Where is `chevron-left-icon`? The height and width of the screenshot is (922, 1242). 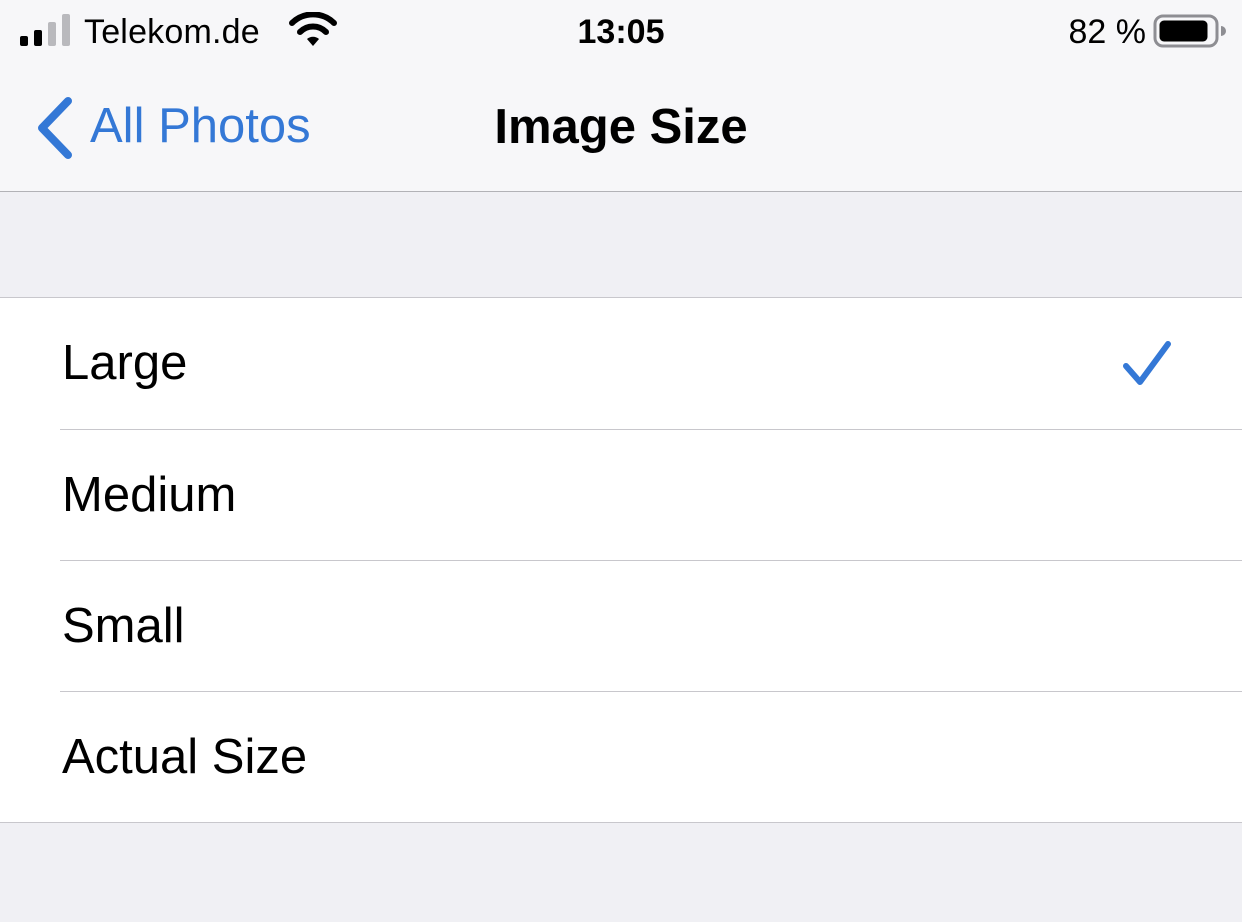
chevron-left-icon is located at coordinates (55, 127).